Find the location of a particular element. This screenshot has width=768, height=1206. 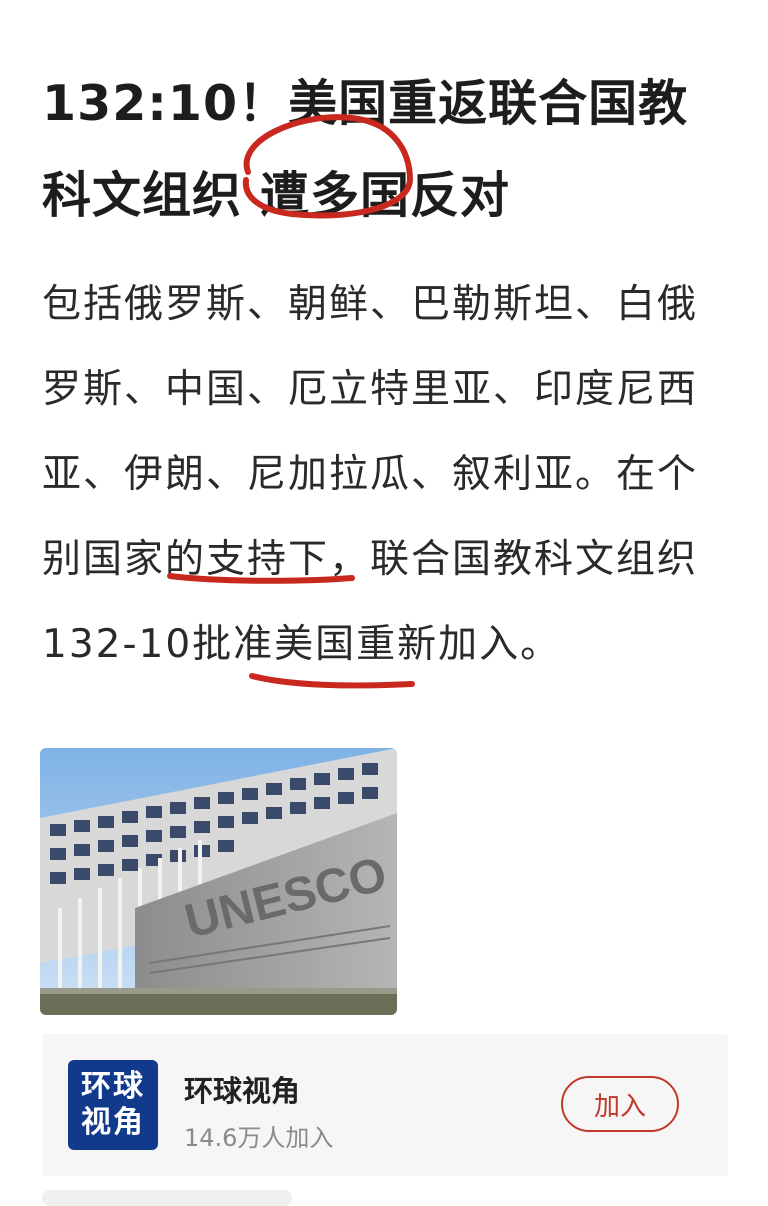

next-item-preview is located at coordinates (167, 1198).